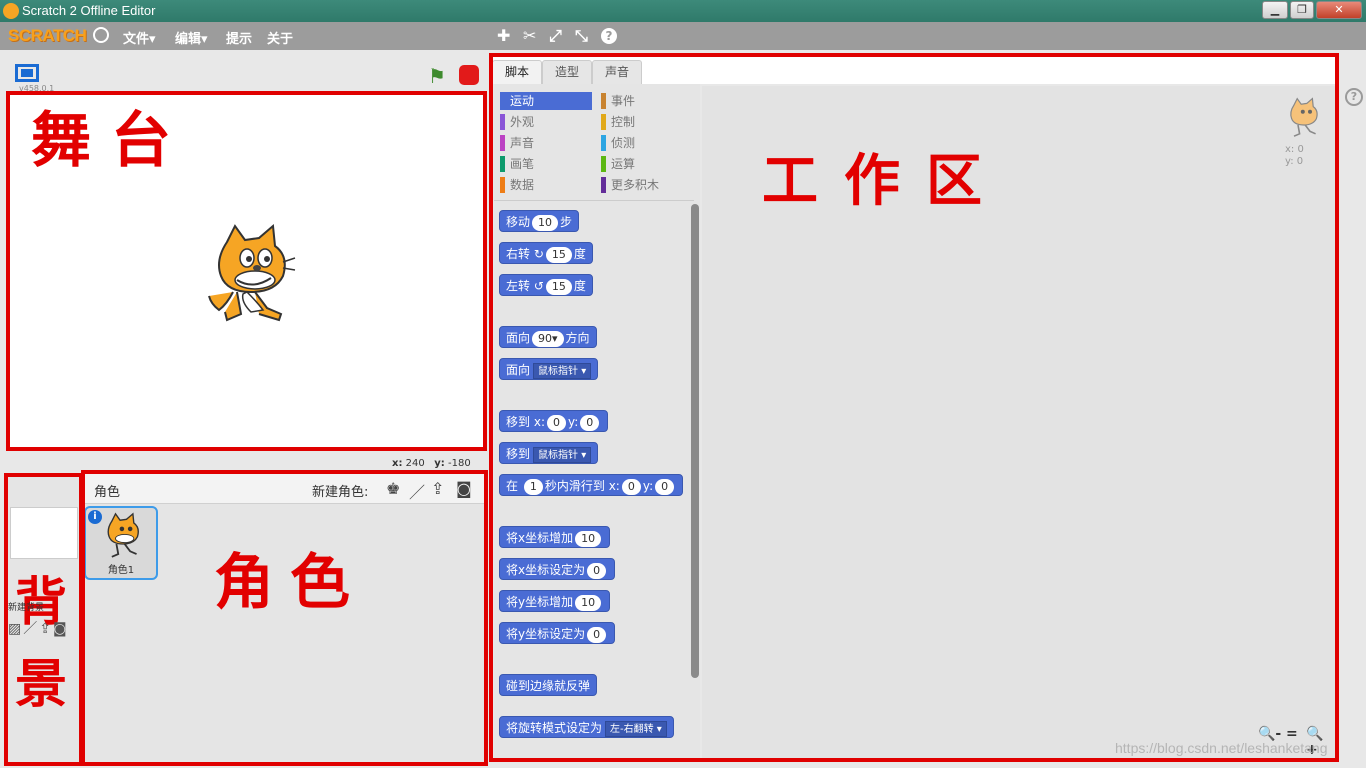  What do you see at coordinates (121, 570) in the screenshot?
I see `sprite-name: 角色1` at bounding box center [121, 570].